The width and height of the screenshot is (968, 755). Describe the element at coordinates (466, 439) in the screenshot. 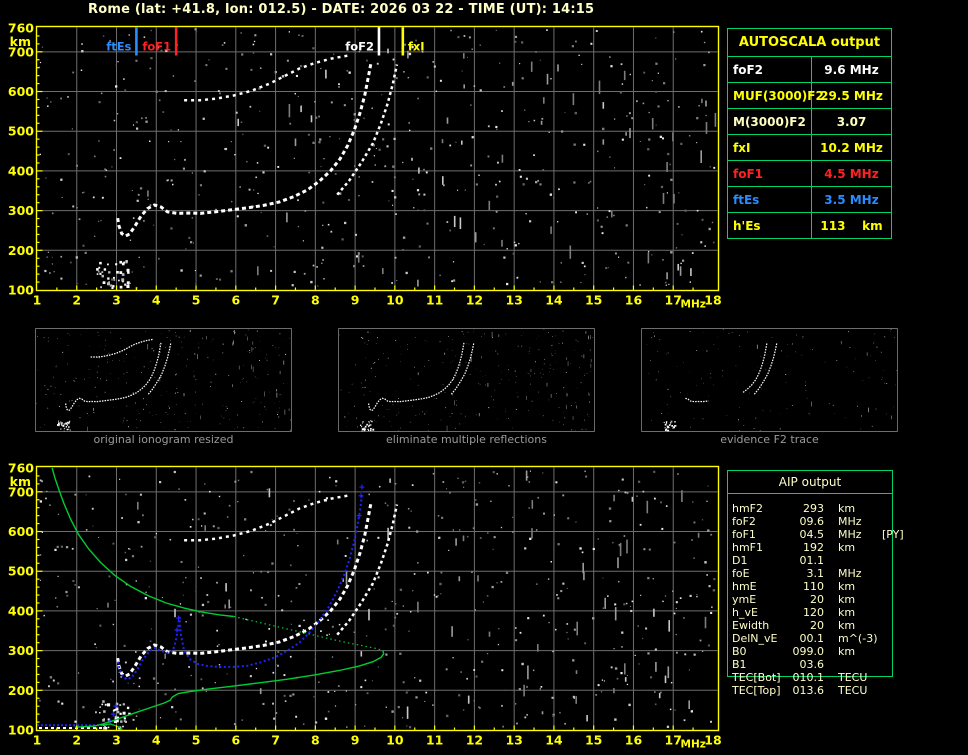

I see `panel-caption-eliminate: eliminate multiple reflections` at that location.